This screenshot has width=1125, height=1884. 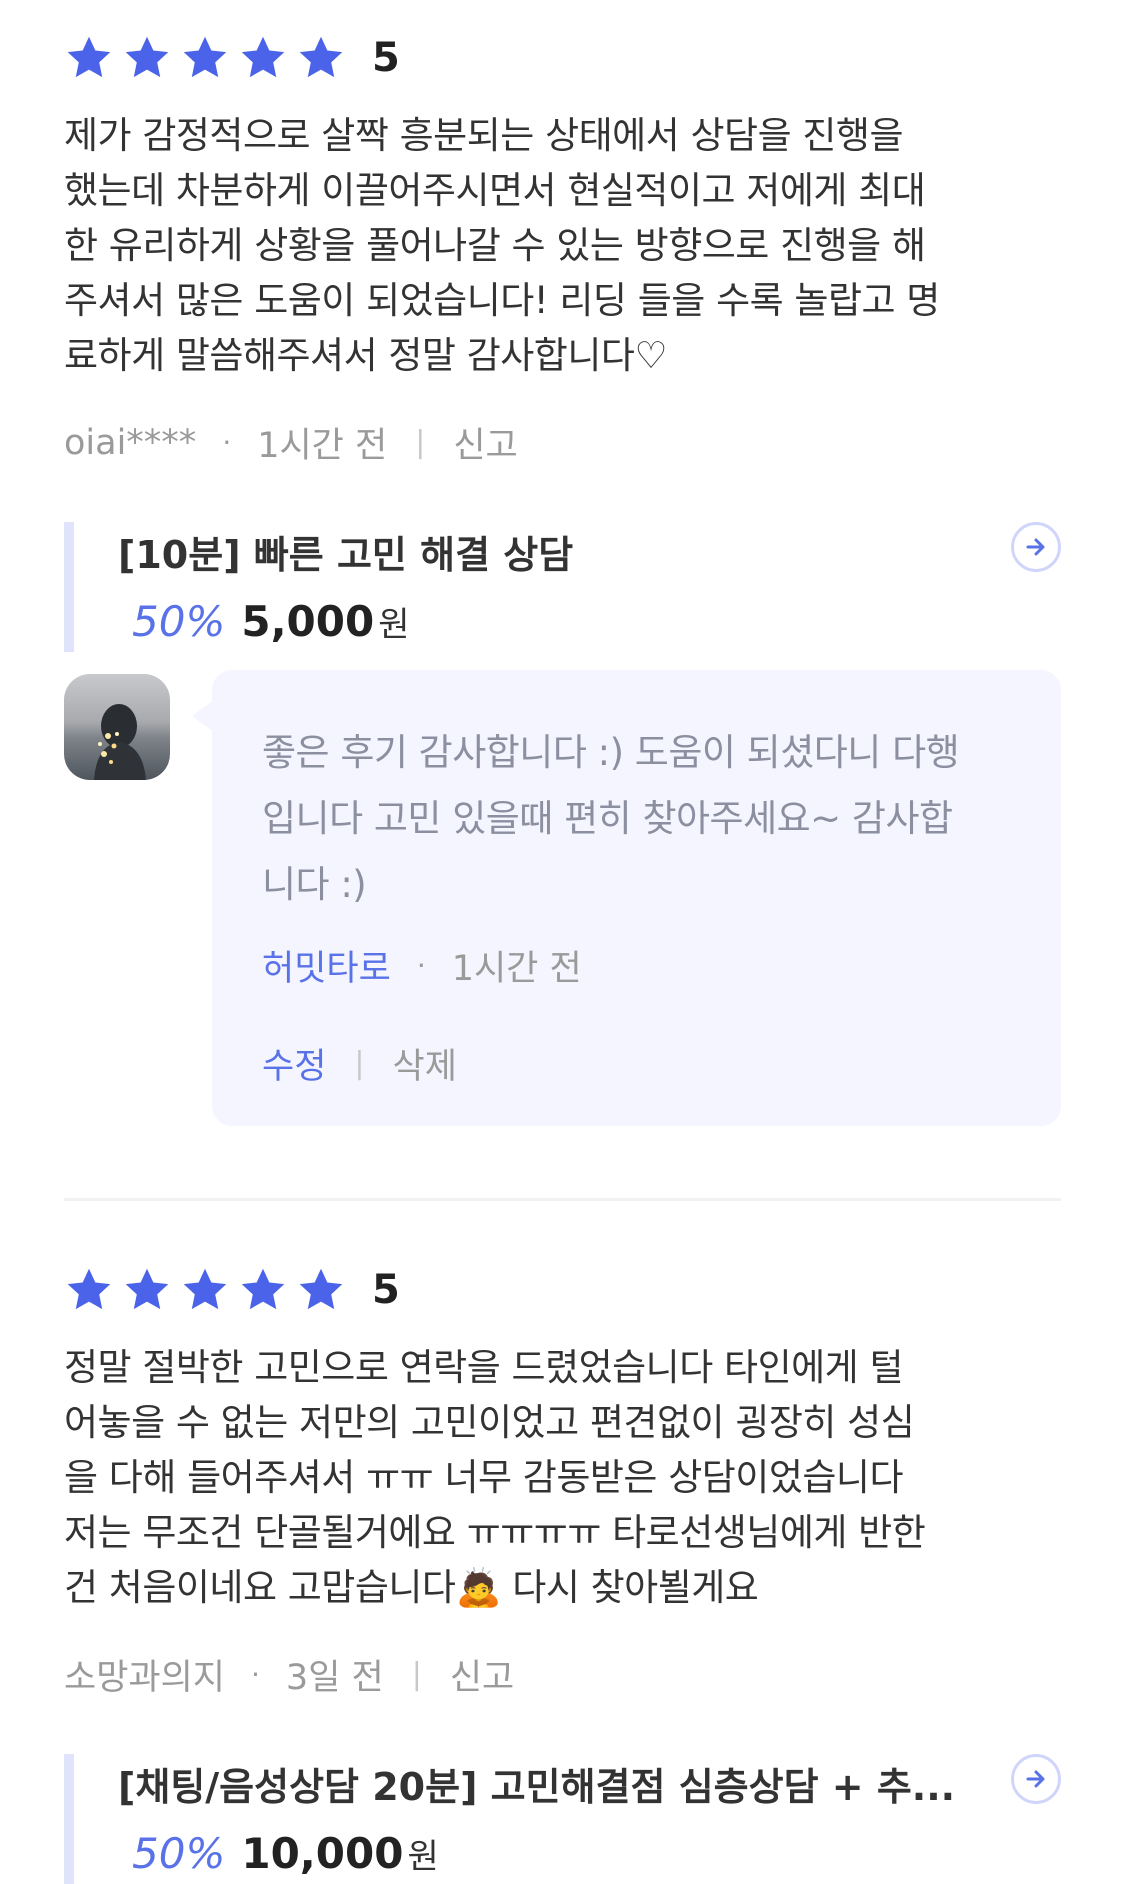 I want to click on review-text-line: 료하게 말씀해주셔서 정말 감사합니다♡, so click(x=366, y=355).